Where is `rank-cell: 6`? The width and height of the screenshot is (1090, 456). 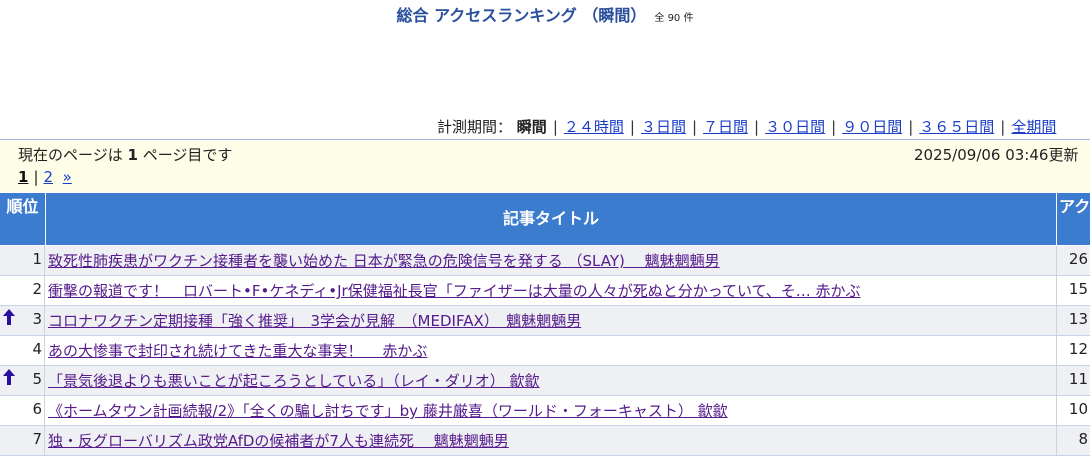
rank-cell: 6 is located at coordinates (22, 410).